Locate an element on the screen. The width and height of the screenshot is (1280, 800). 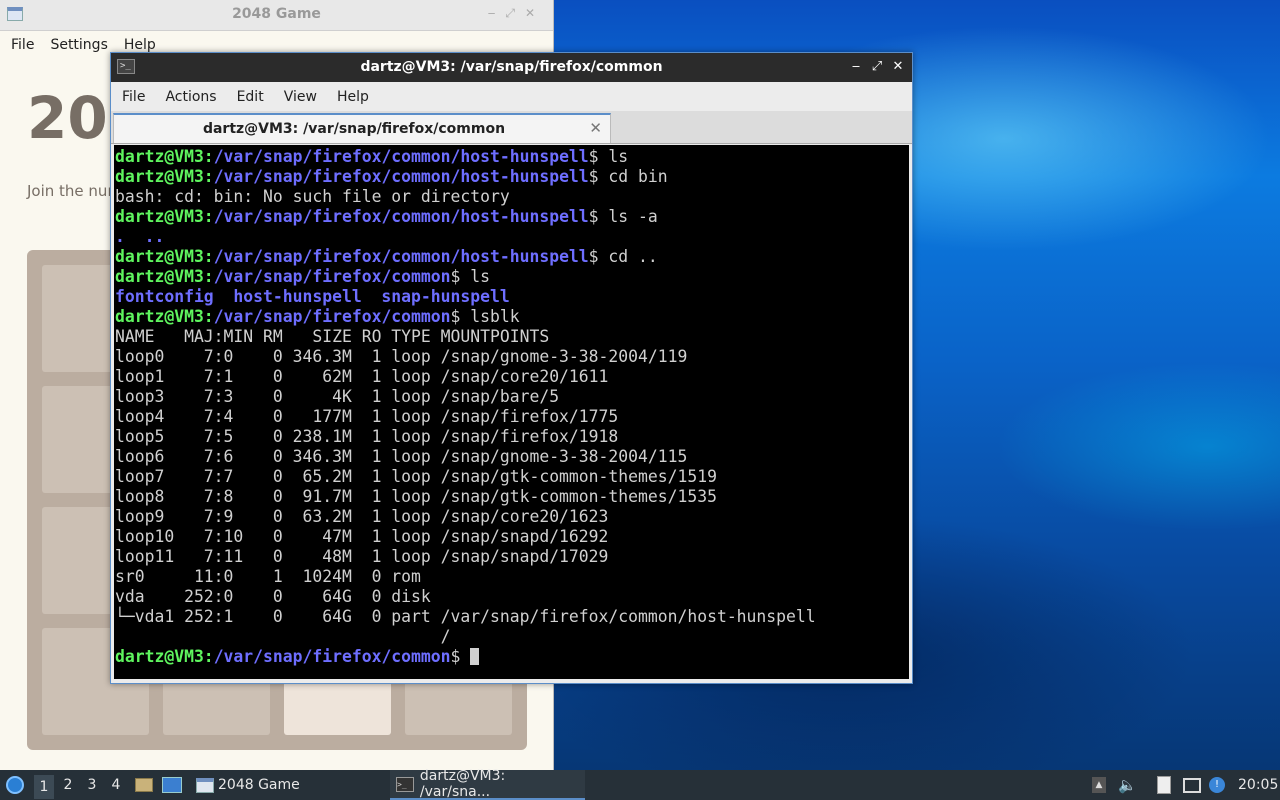
volume-button: 🔈 is located at coordinates (1127, 785).